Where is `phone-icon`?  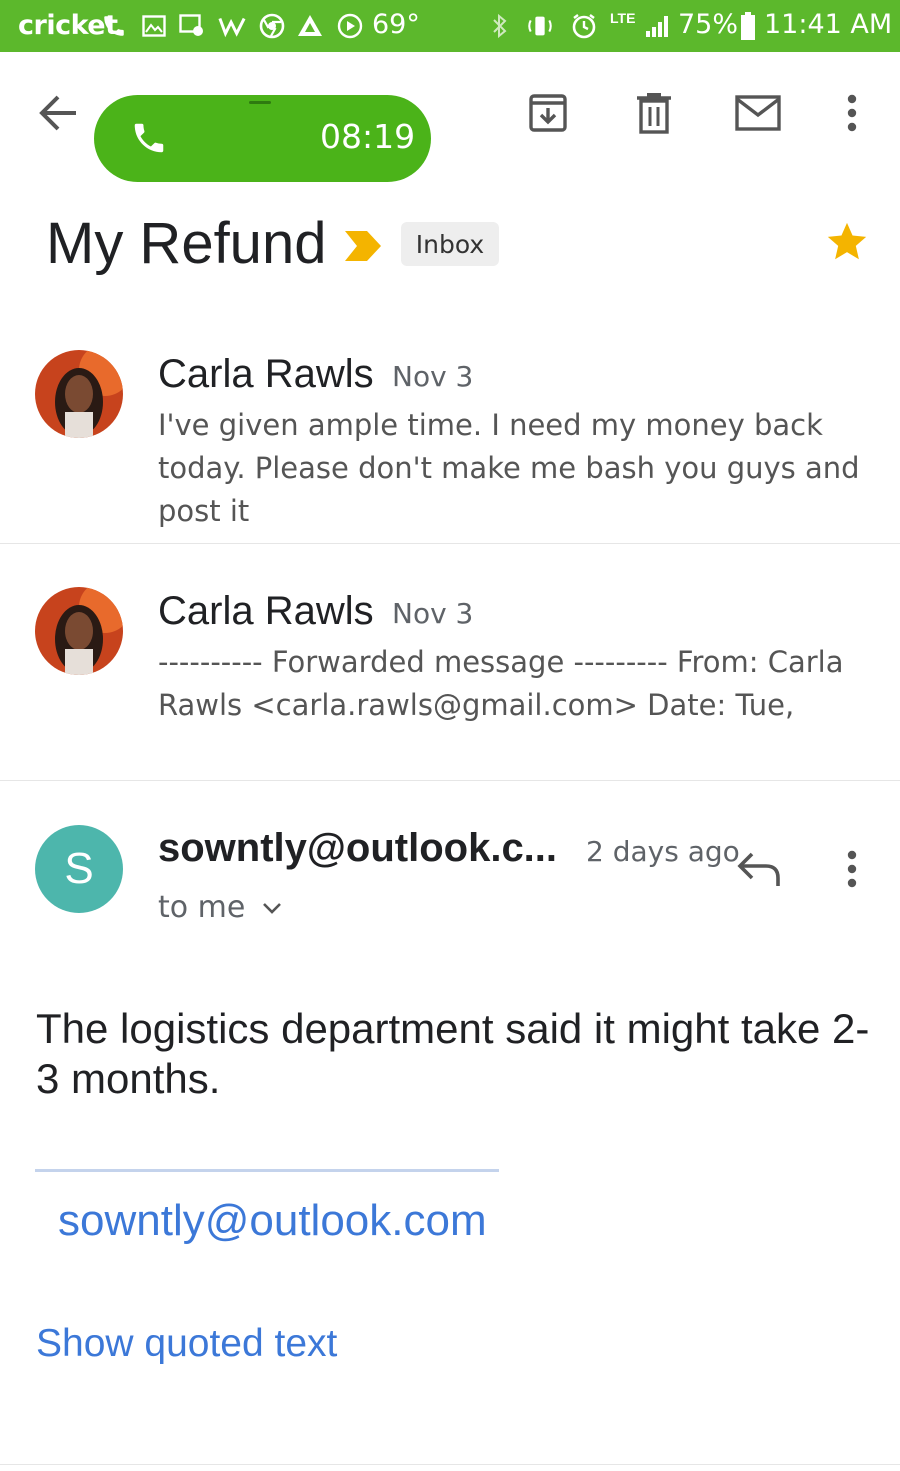
phone-icon is located at coordinates (149, 138).